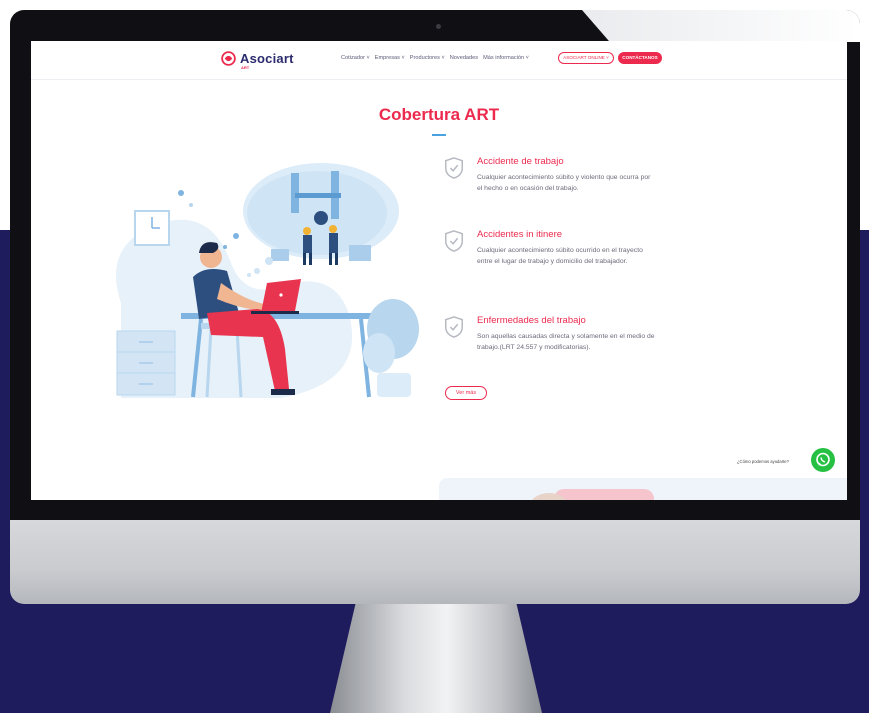 Image resolution: width=869 pixels, height=713 pixels. Describe the element at coordinates (245, 67) in the screenshot. I see `brand-sub: ART` at that location.